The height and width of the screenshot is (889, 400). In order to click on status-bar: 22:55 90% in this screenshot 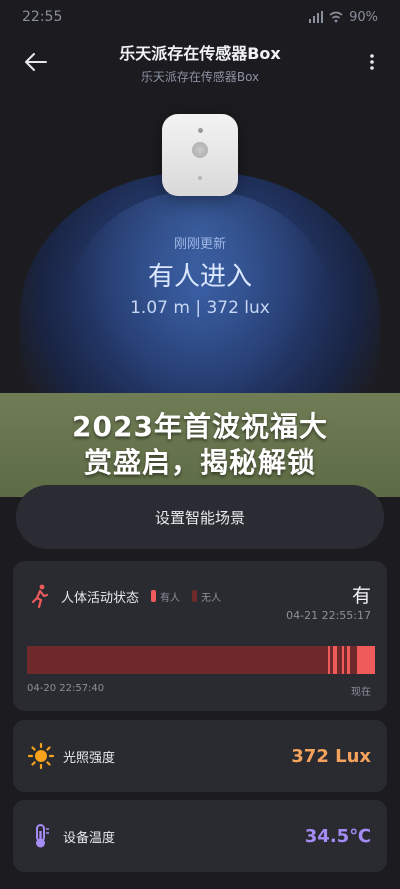, I will do `click(200, 17)`.